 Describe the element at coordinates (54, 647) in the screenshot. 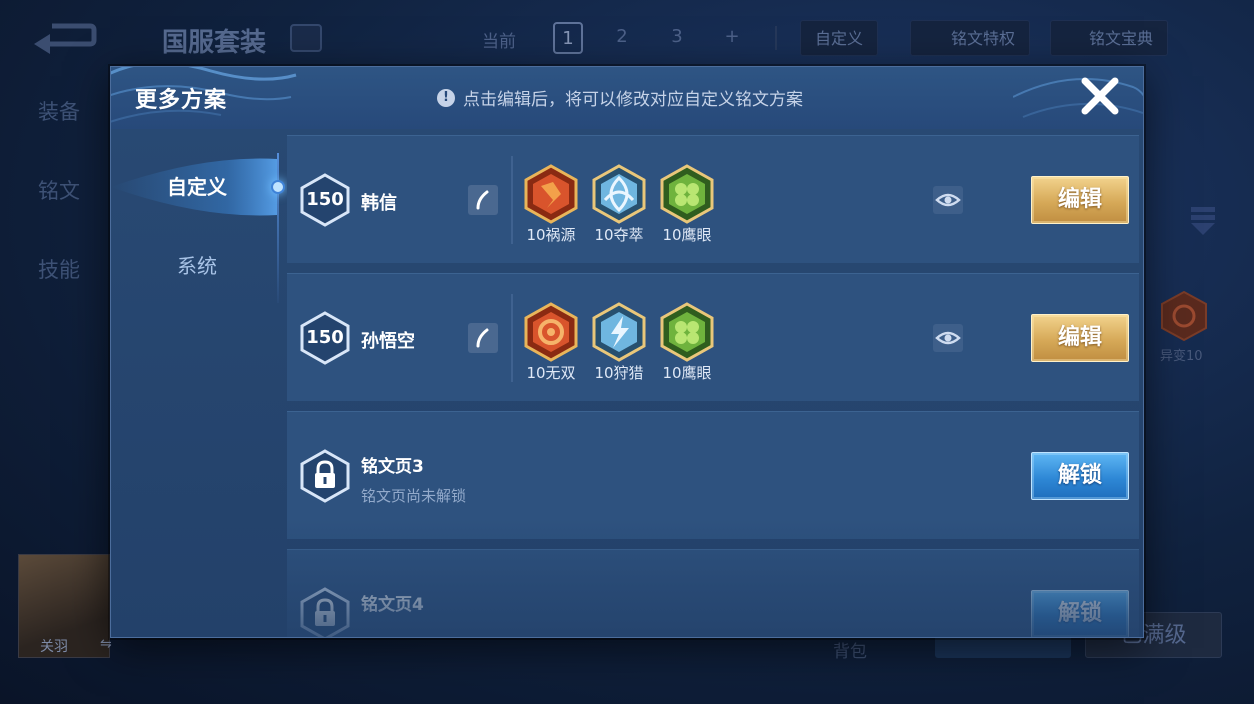

I see `hero-portrait-name: 关羽` at that location.